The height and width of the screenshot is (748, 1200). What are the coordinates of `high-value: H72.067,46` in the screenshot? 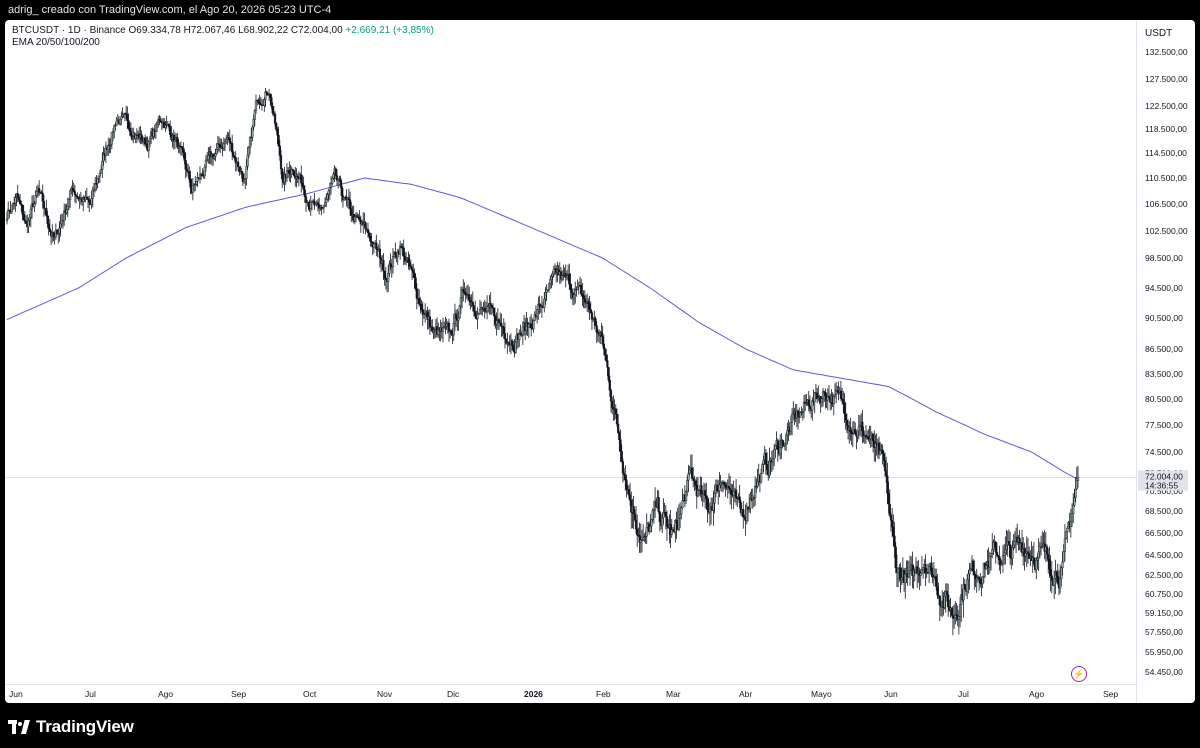 It's located at (209, 30).